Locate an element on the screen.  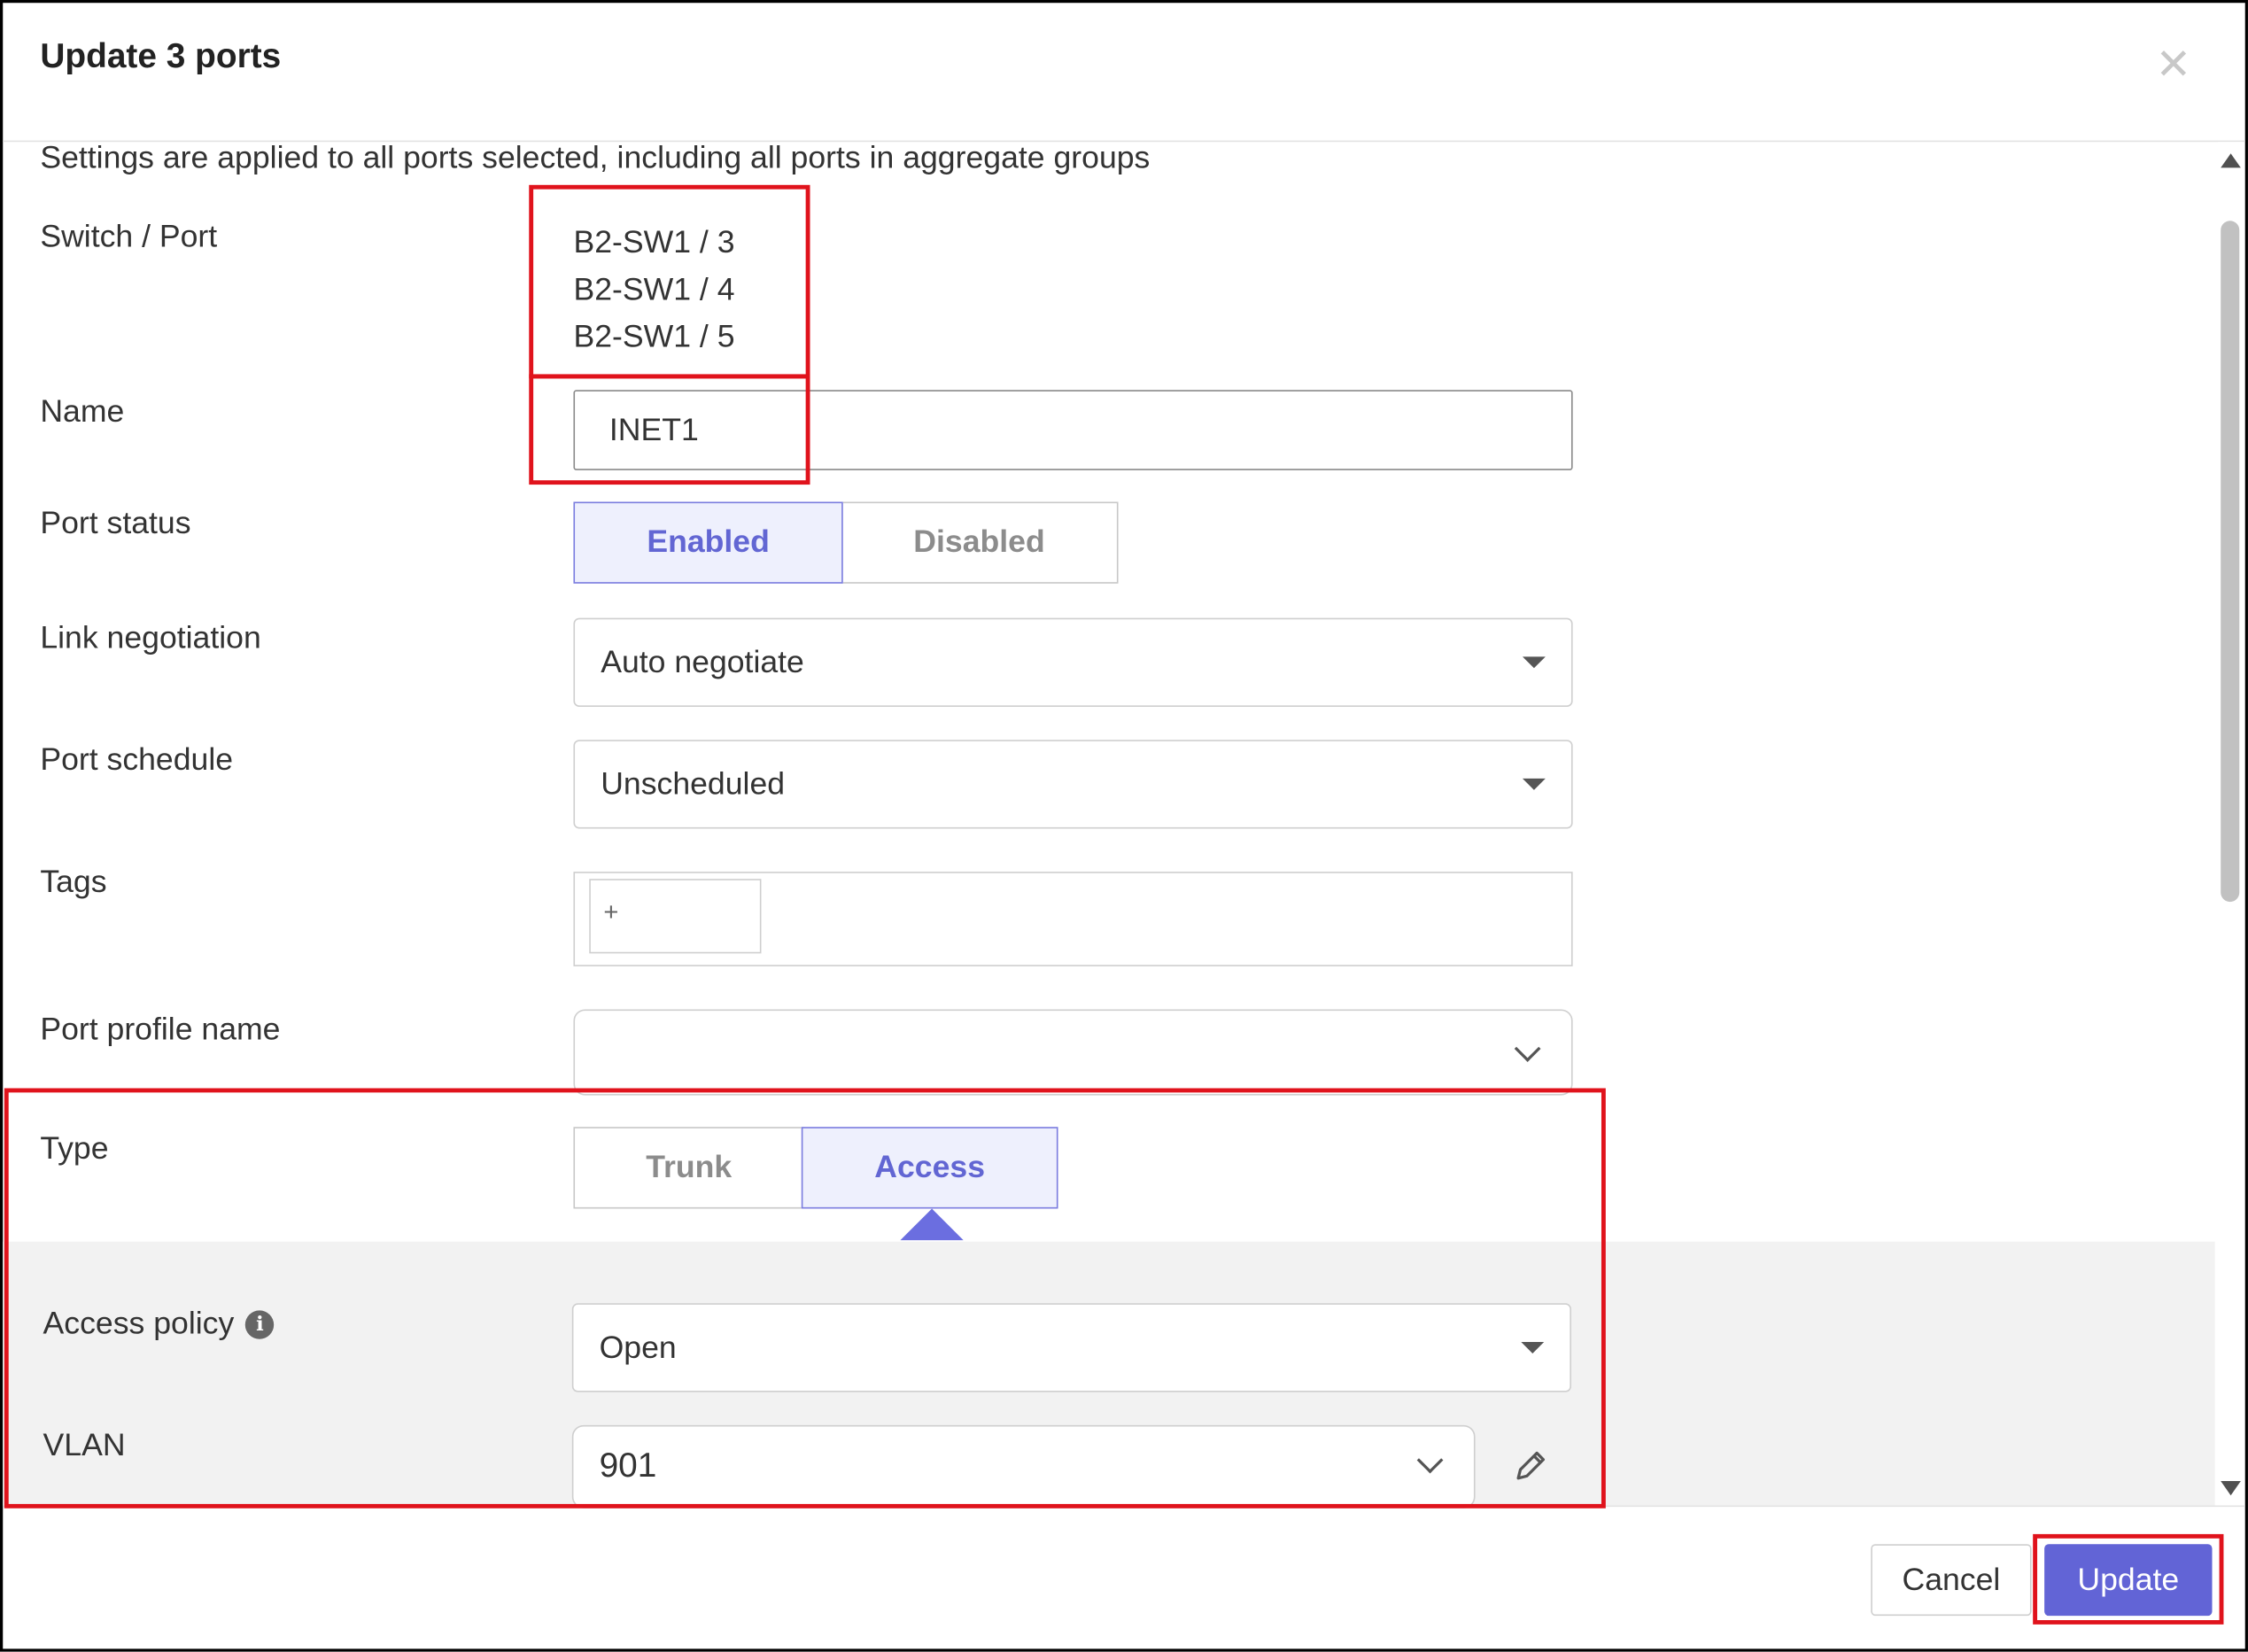
link-negotiation-value: Auto negotiate is located at coordinates (702, 661).